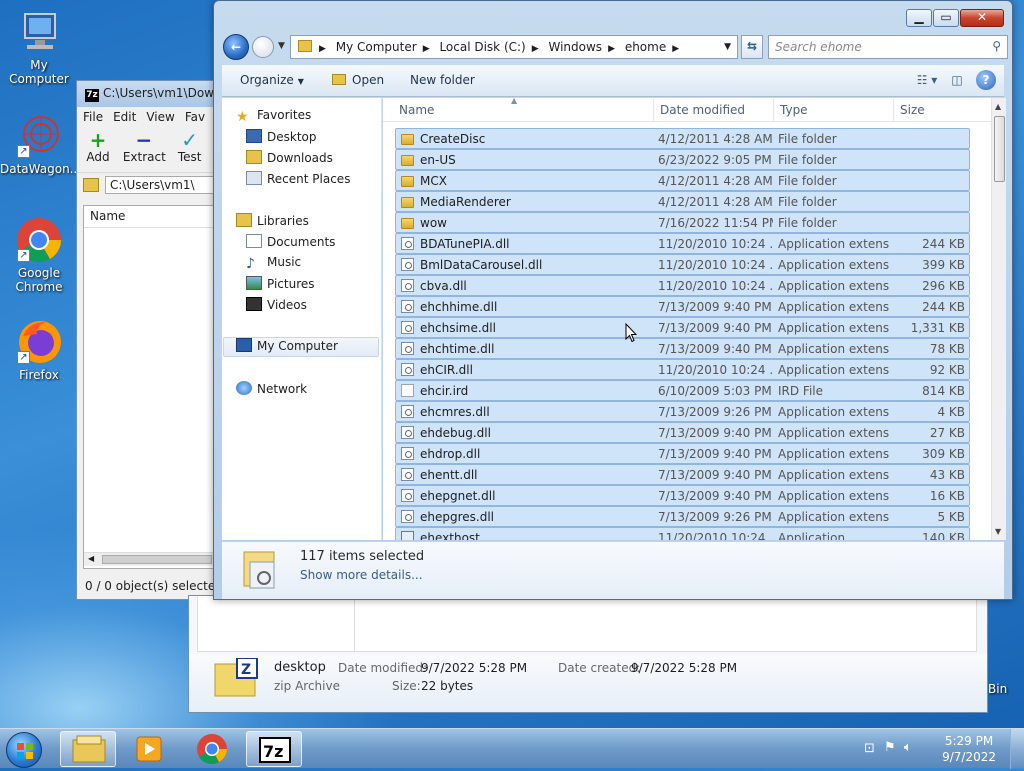 The width and height of the screenshot is (1024, 771). Describe the element at coordinates (151, 94) in the screenshot. I see `sevenzip-titlebar: 7z C:\Users\vm1\Down` at that location.